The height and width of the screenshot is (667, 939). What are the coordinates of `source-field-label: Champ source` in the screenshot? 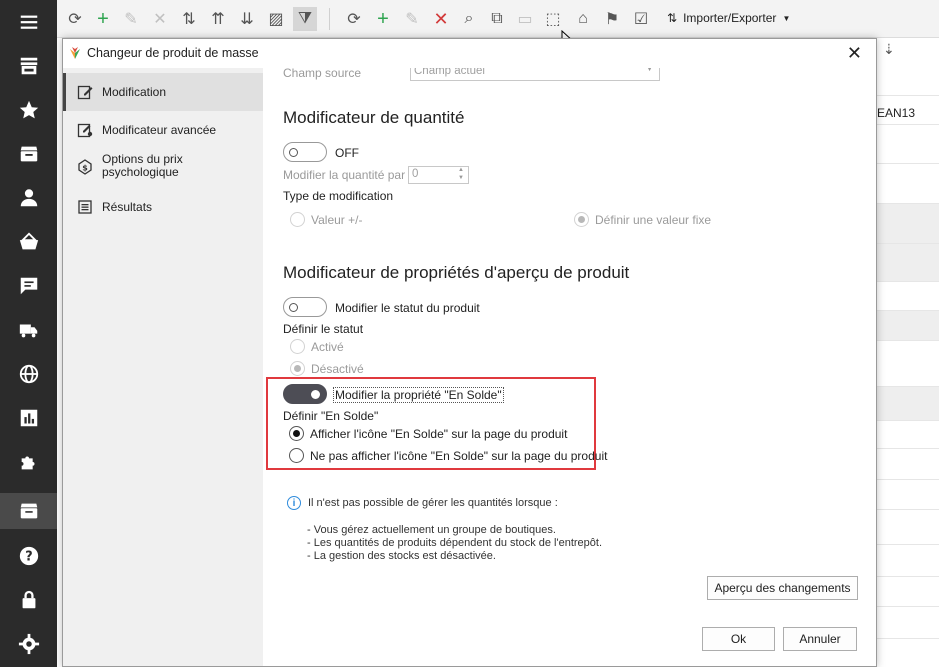 It's located at (322, 74).